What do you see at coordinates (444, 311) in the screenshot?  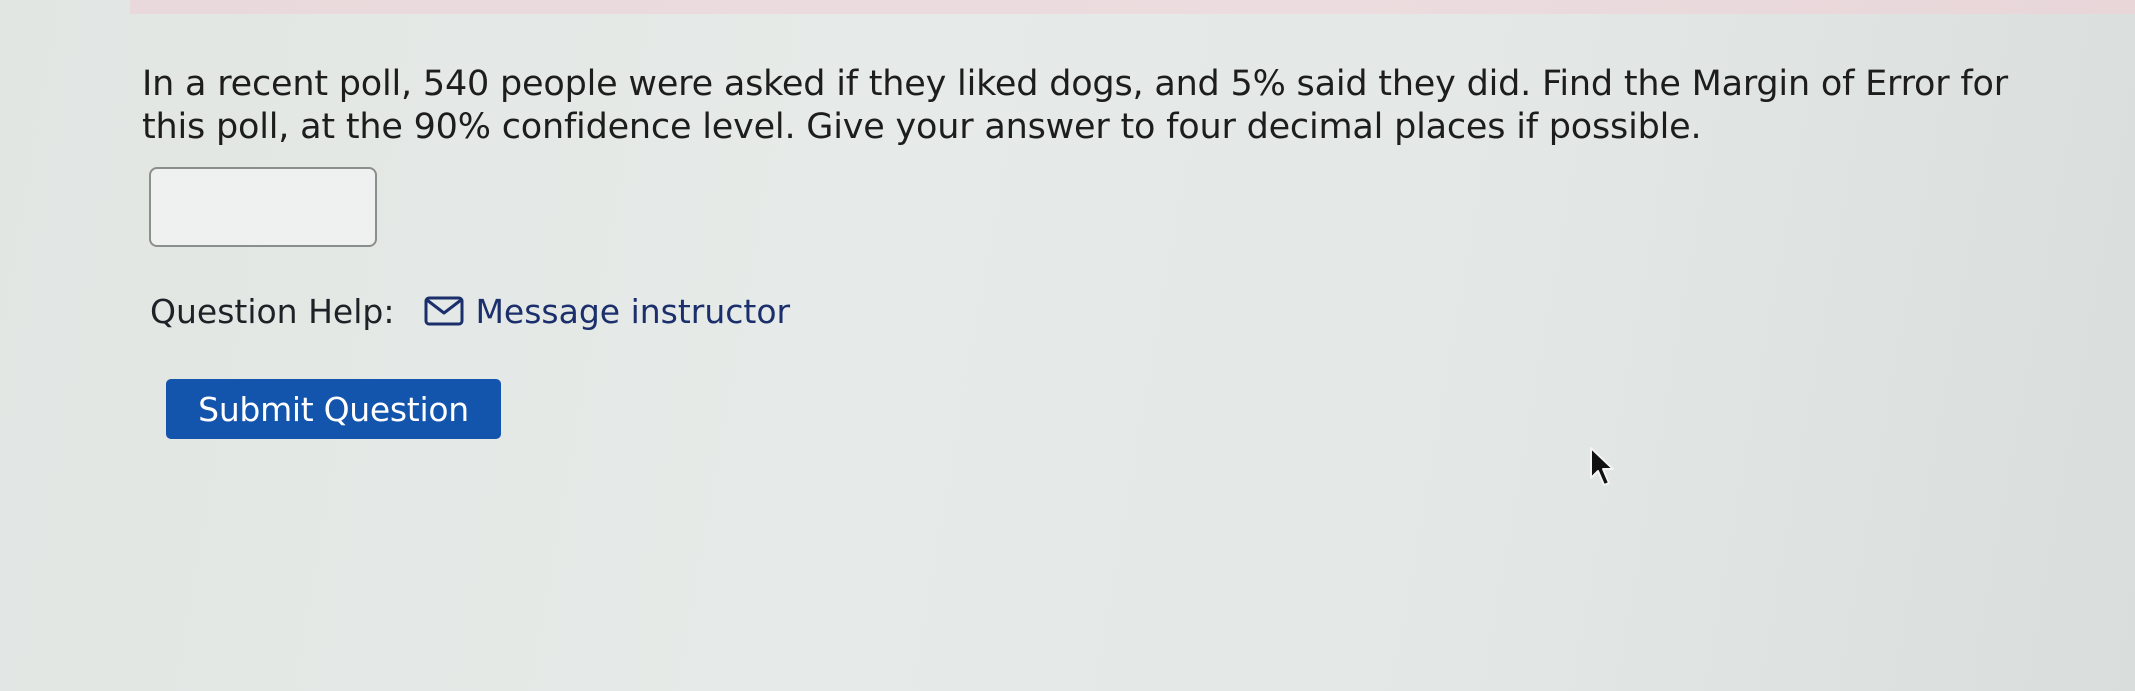 I see `mail-icon` at bounding box center [444, 311].